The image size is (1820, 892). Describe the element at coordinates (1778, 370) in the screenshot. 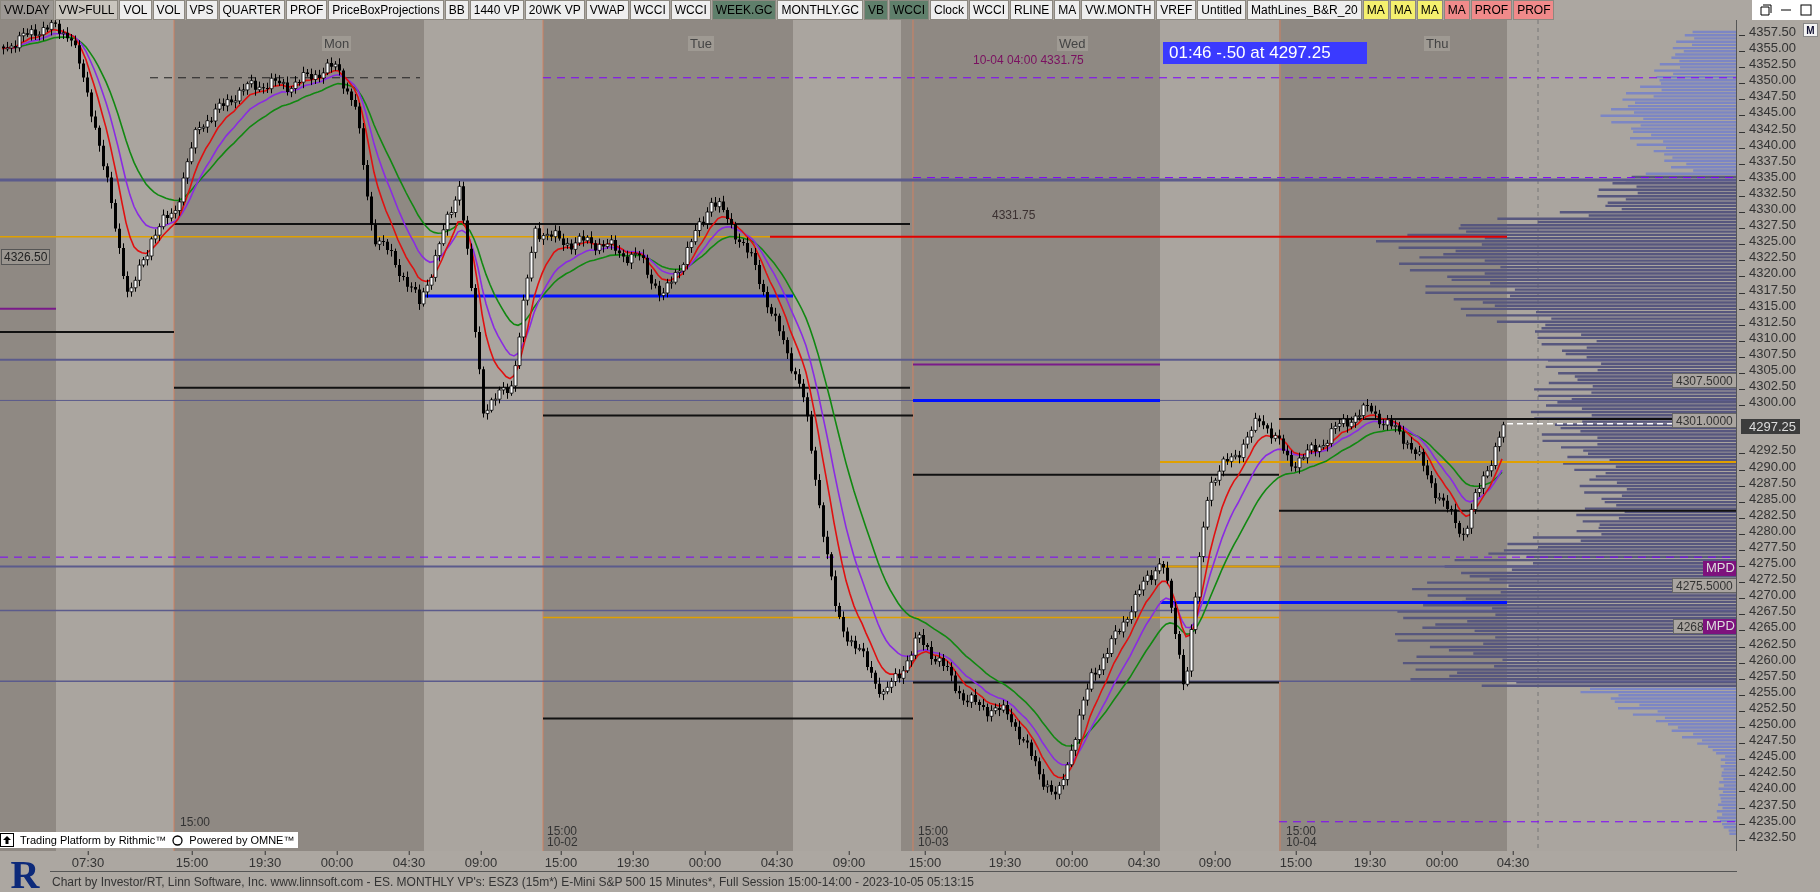

I see `price-axis-label: 4305.00` at that location.